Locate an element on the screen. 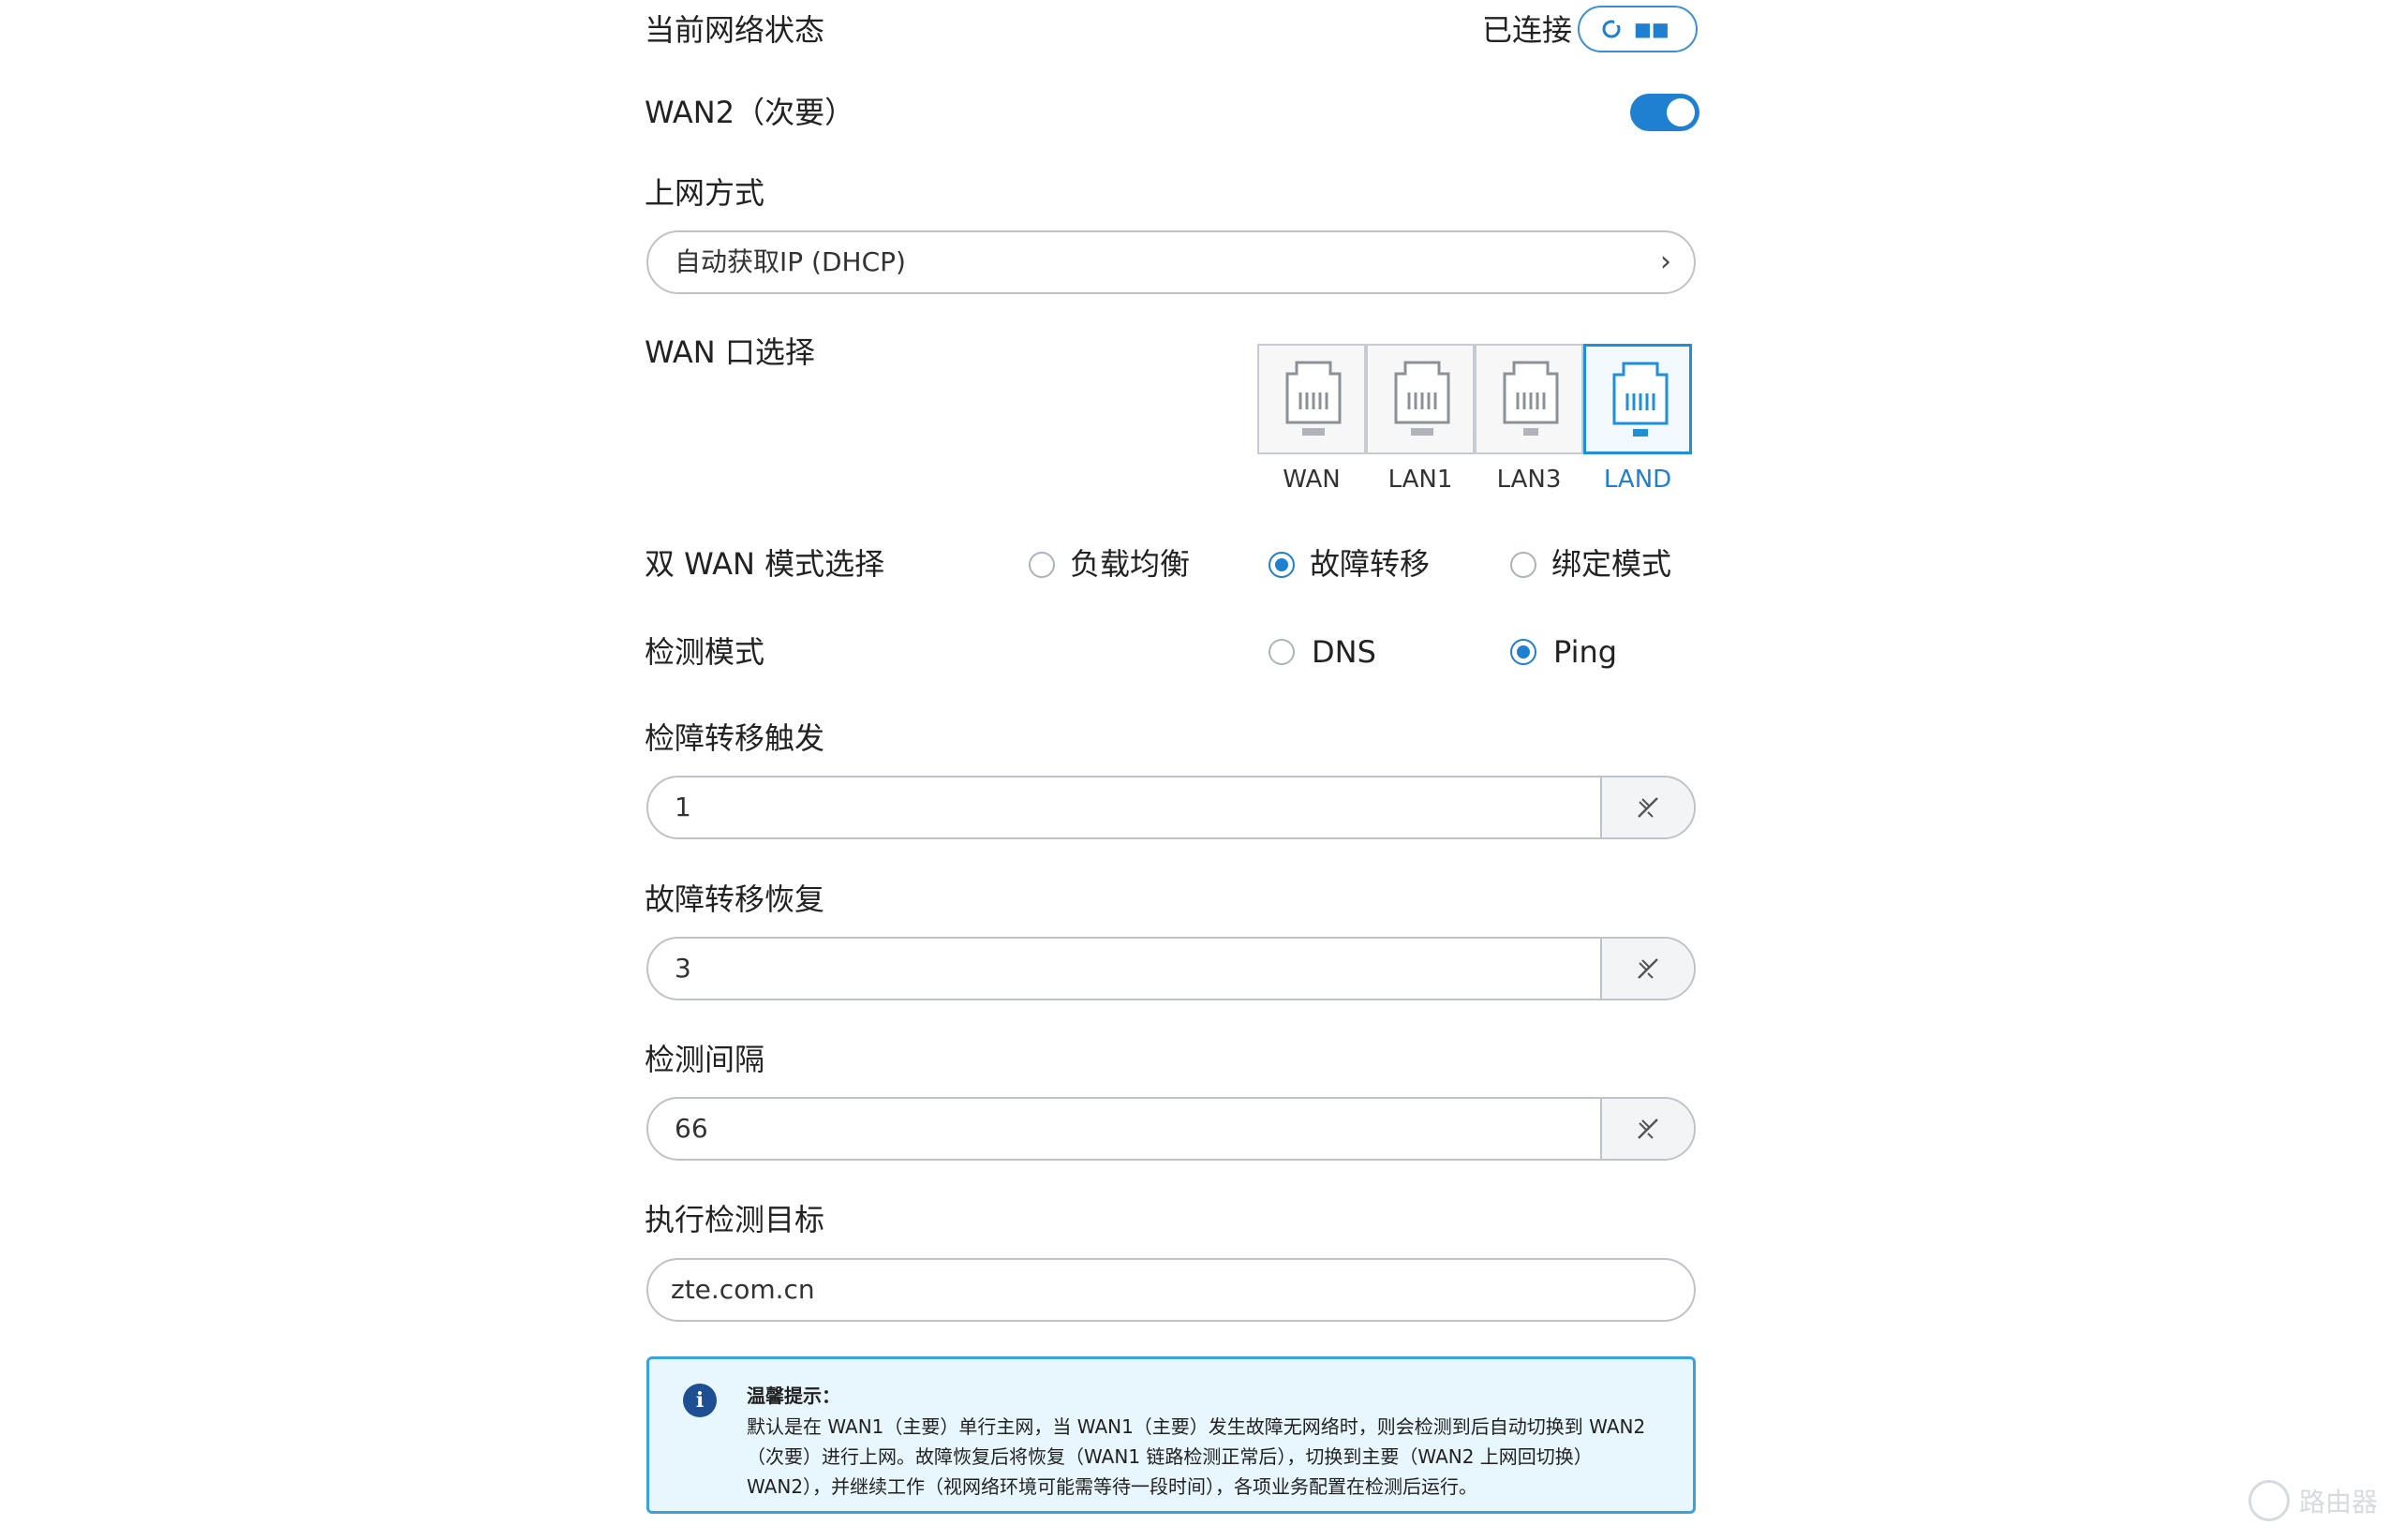 The width and height of the screenshot is (2389, 1540). connection-type-label: 上网方式 is located at coordinates (705, 193).